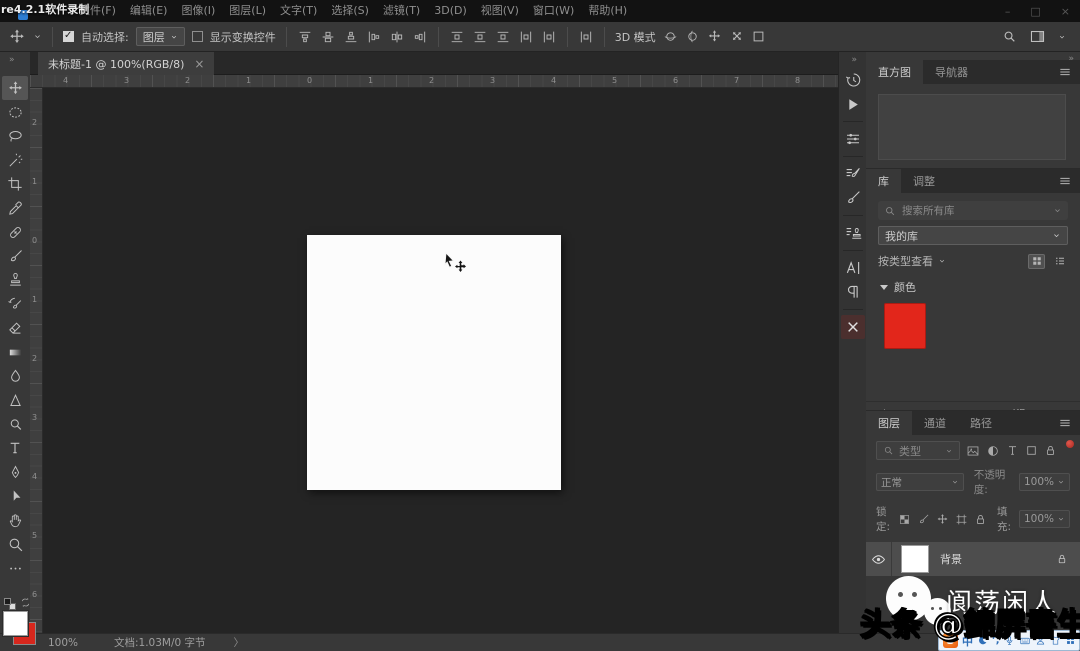 The height and width of the screenshot is (651, 1080). What do you see at coordinates (1031, 450) in the screenshot?
I see `filter-shape-layers-icon` at bounding box center [1031, 450].